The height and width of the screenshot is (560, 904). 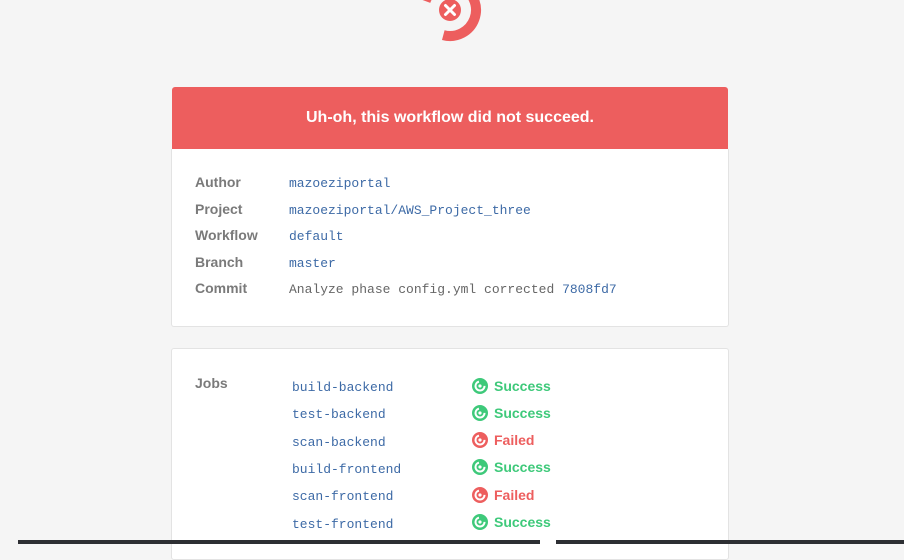 I want to click on job-link: test-backend, so click(x=339, y=414).